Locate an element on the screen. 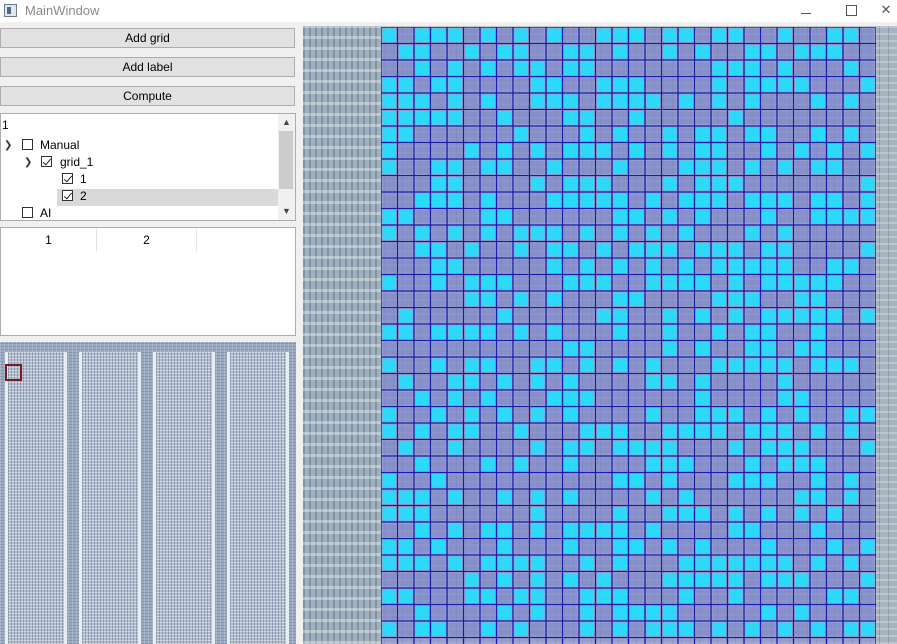 This screenshot has width=897, height=644. tree-item-cell-2: 2 is located at coordinates (140, 196).